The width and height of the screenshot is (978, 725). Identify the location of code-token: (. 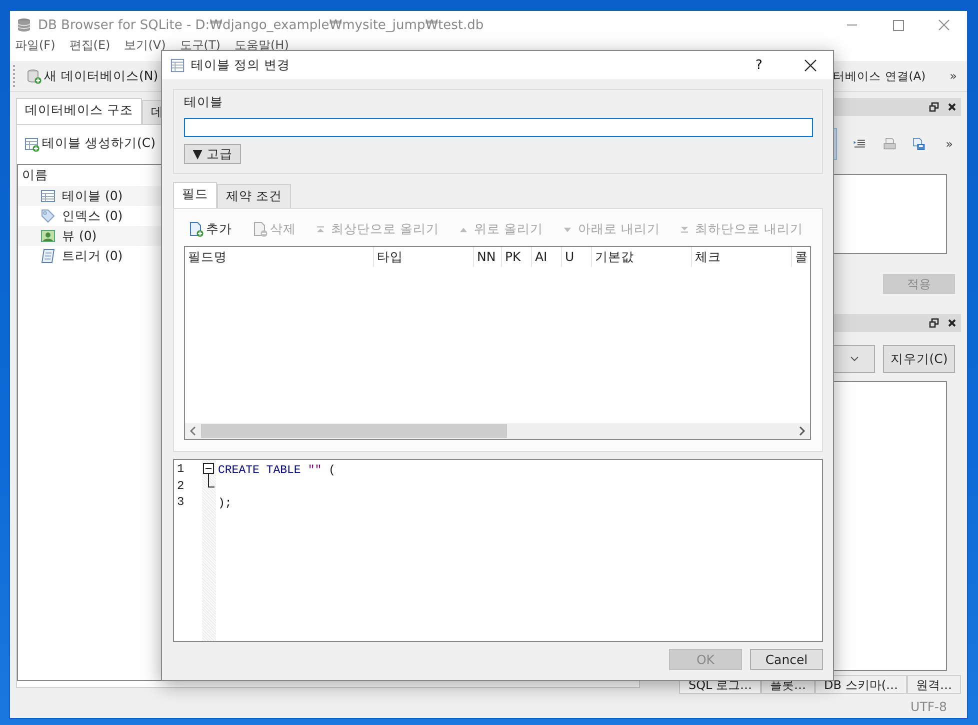
(332, 470).